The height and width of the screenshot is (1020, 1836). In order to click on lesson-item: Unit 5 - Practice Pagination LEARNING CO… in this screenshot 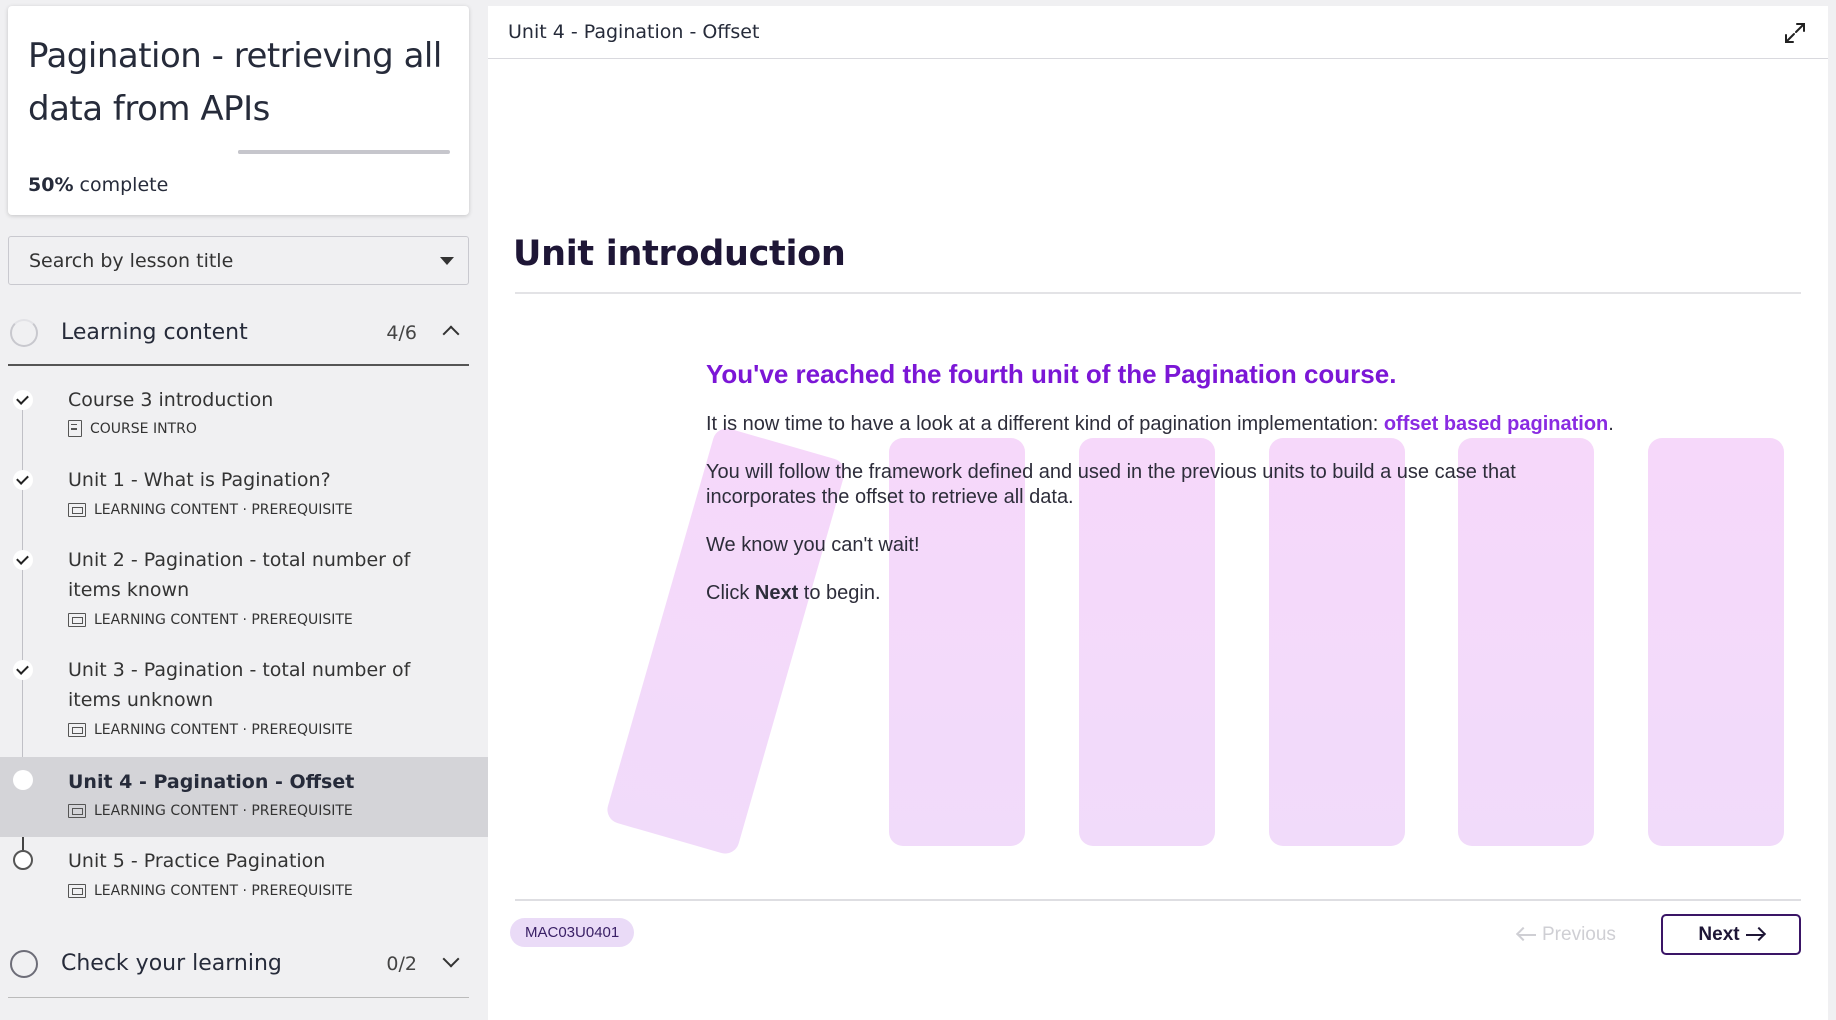, I will do `click(244, 879)`.